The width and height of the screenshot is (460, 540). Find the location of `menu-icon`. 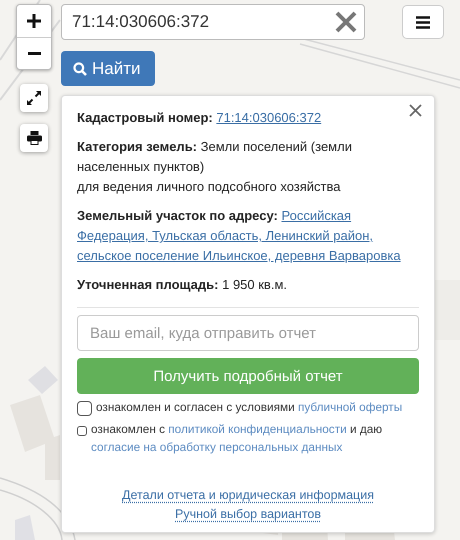

menu-icon is located at coordinates (423, 22).